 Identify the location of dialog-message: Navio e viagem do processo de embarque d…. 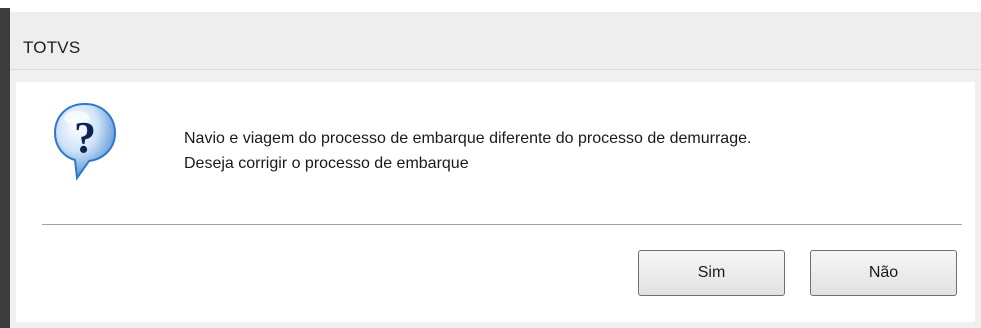
(467, 151).